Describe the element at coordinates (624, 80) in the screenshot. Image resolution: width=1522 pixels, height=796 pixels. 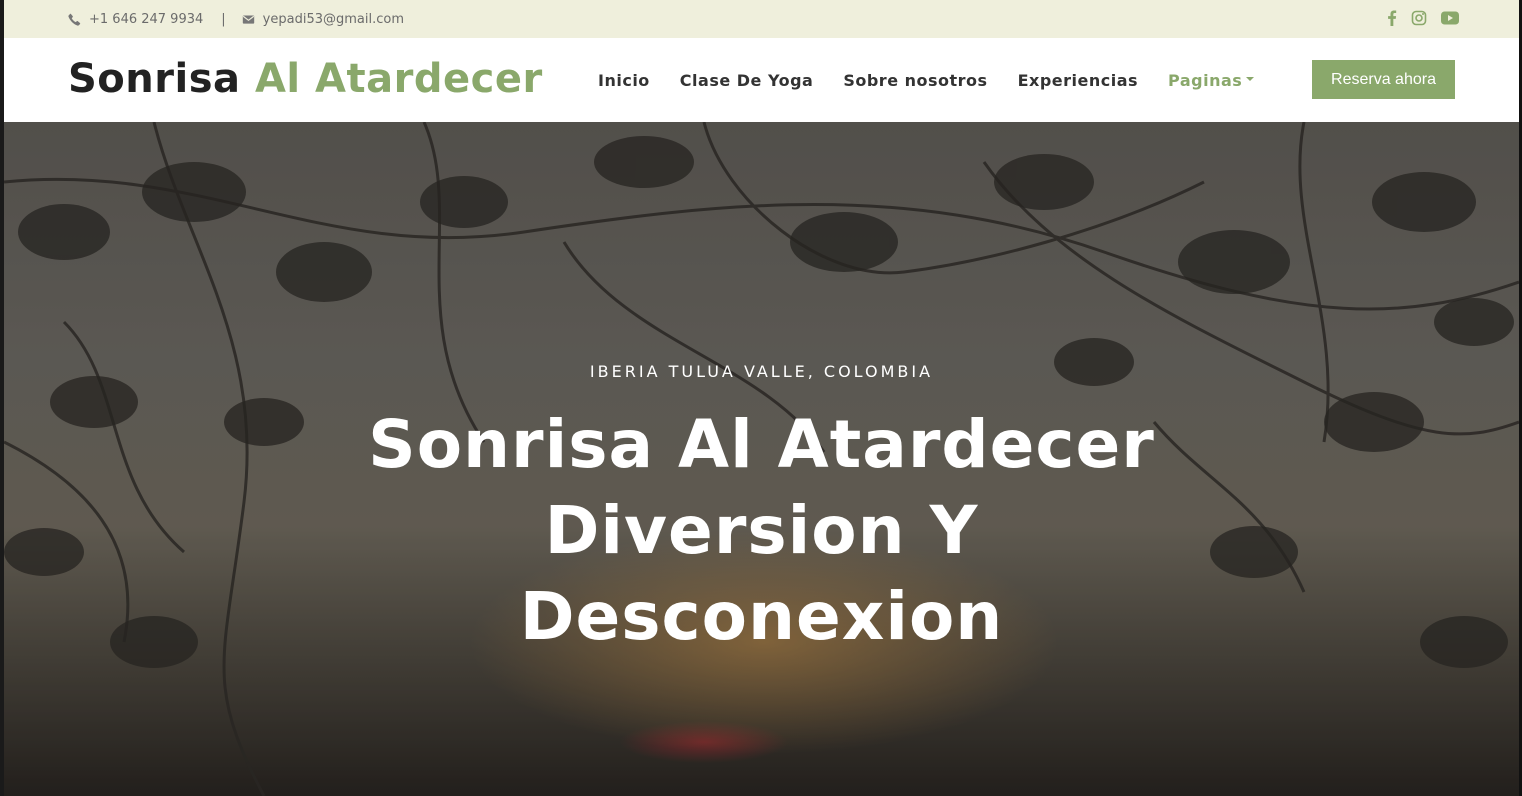
I see `nav-item-inicio: Inicio` at that location.